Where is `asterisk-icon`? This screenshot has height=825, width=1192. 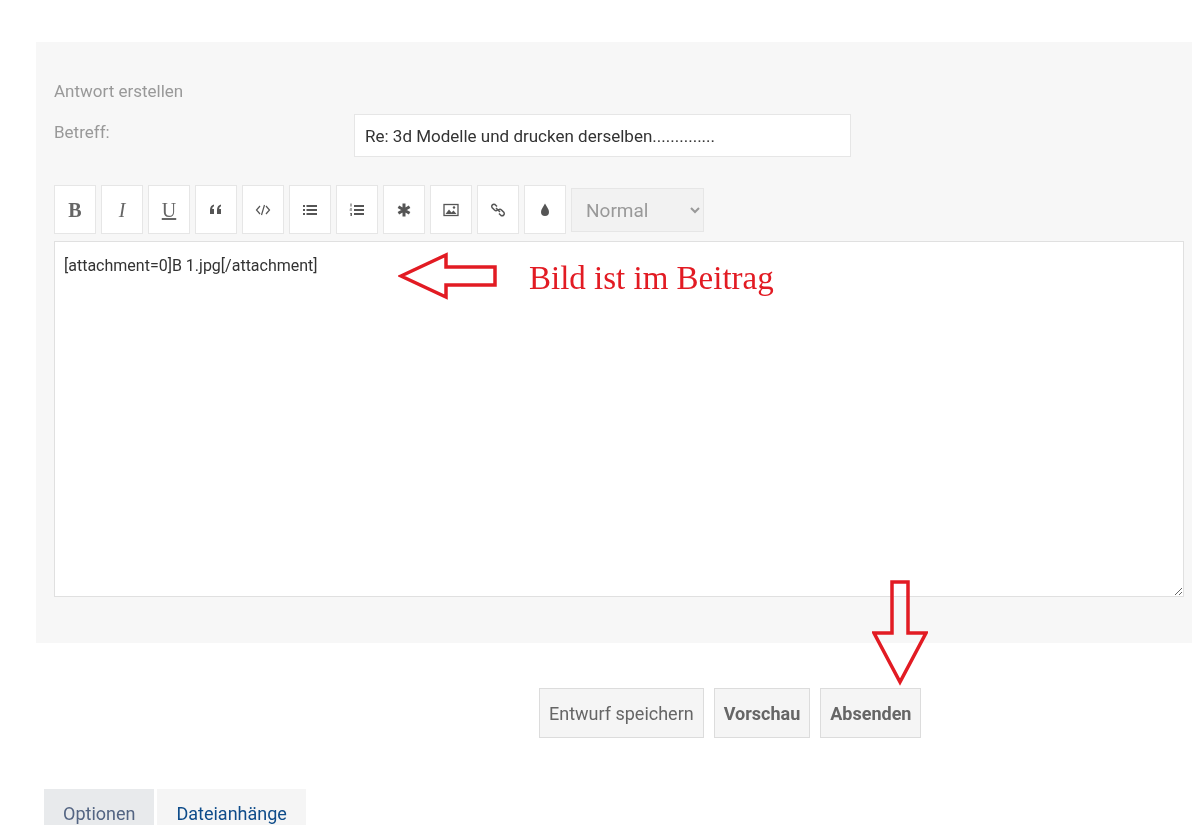
asterisk-icon is located at coordinates (404, 209).